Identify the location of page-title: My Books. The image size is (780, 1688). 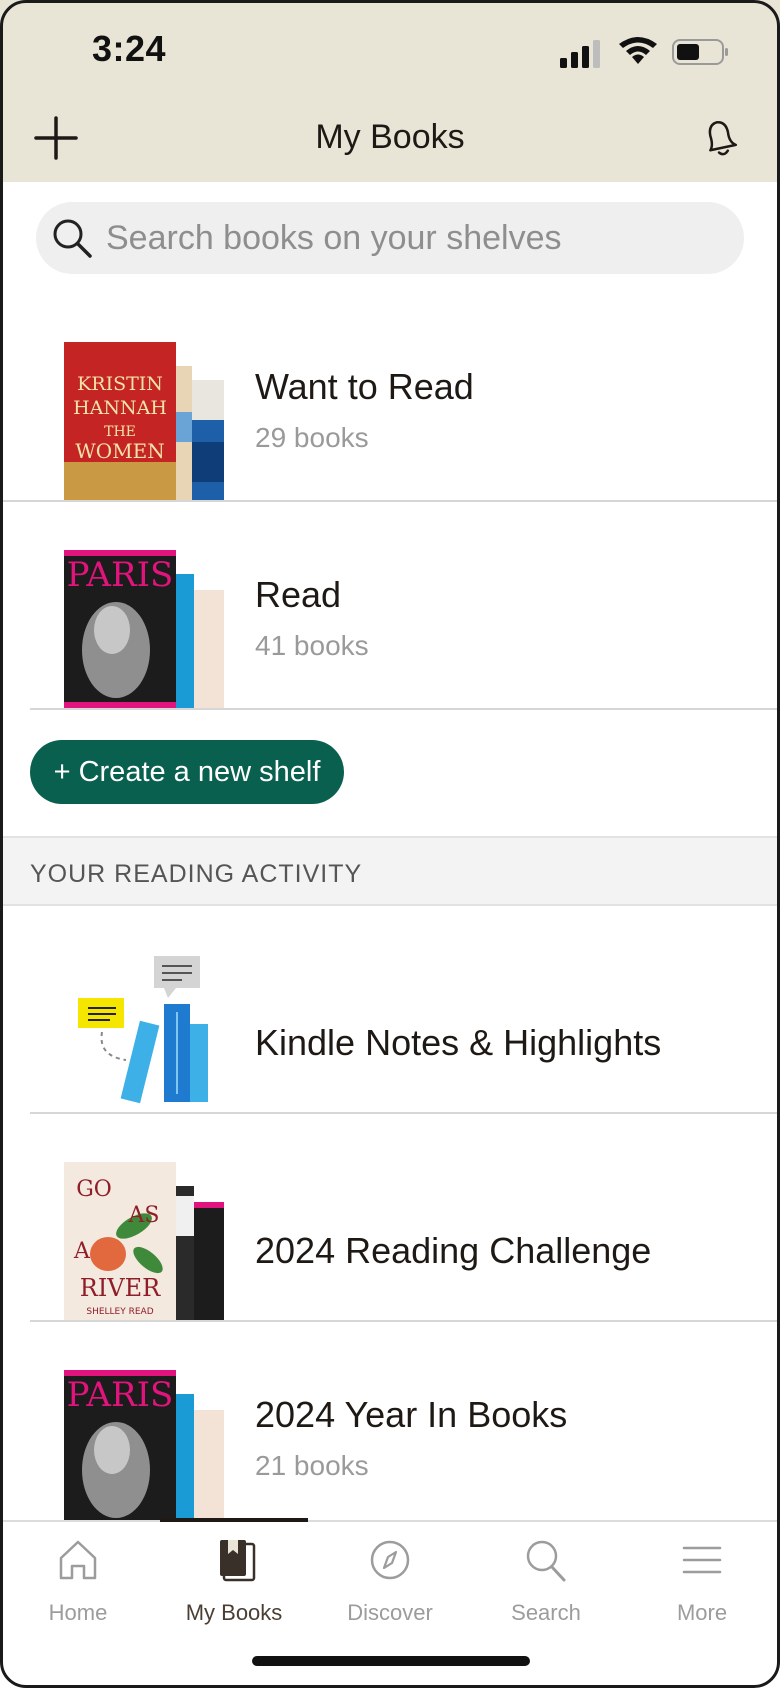
(390, 137).